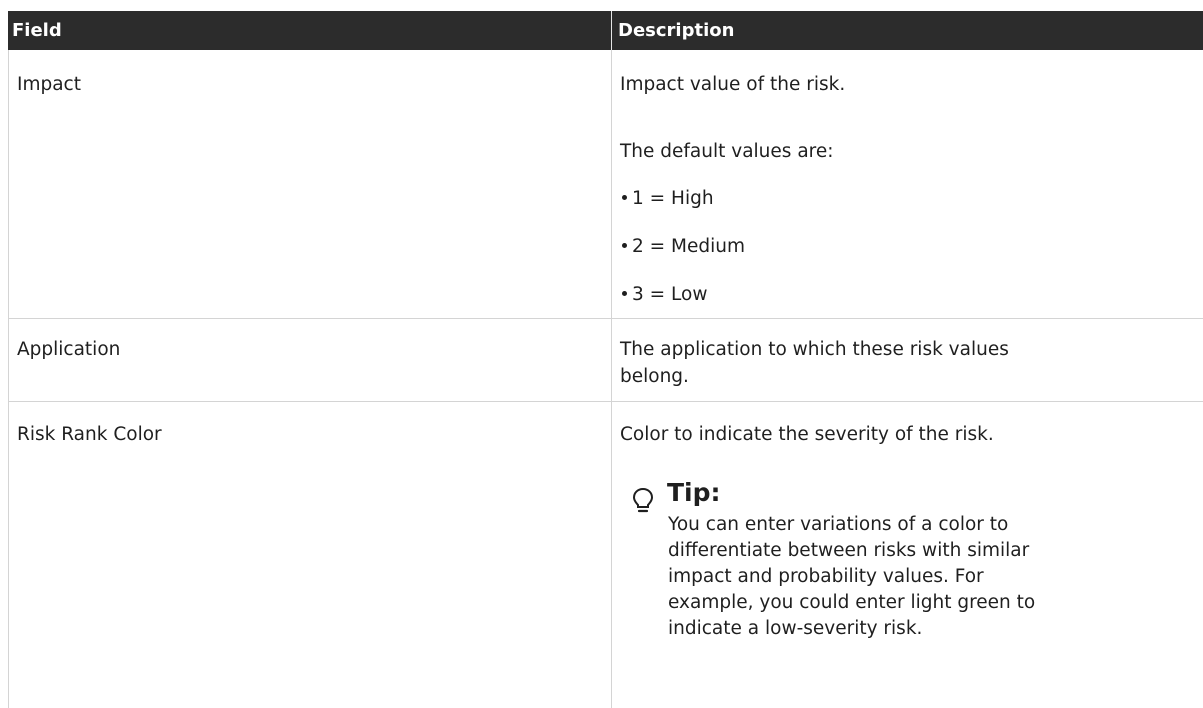 The height and width of the screenshot is (708, 1203). I want to click on field-name-impact: Impact, so click(49, 84).